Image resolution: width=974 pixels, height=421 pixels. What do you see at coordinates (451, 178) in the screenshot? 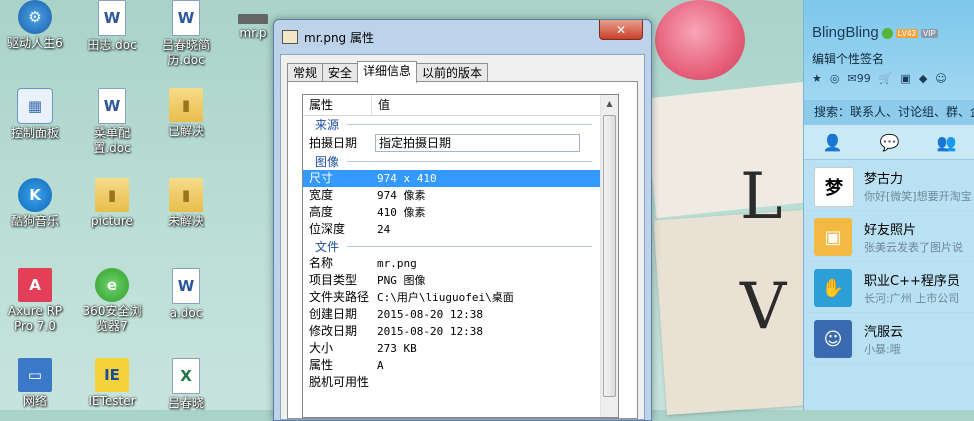
I see `table-row: 尺寸 974 x 410` at bounding box center [451, 178].